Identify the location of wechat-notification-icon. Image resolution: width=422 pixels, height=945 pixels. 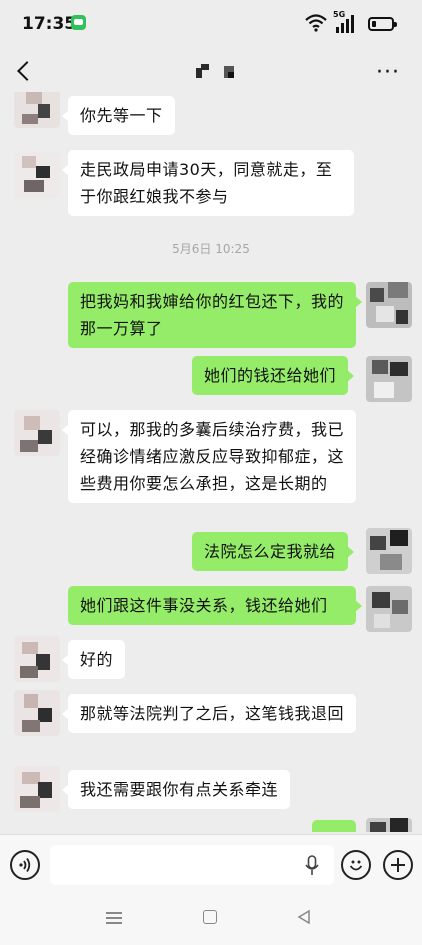
(78, 22).